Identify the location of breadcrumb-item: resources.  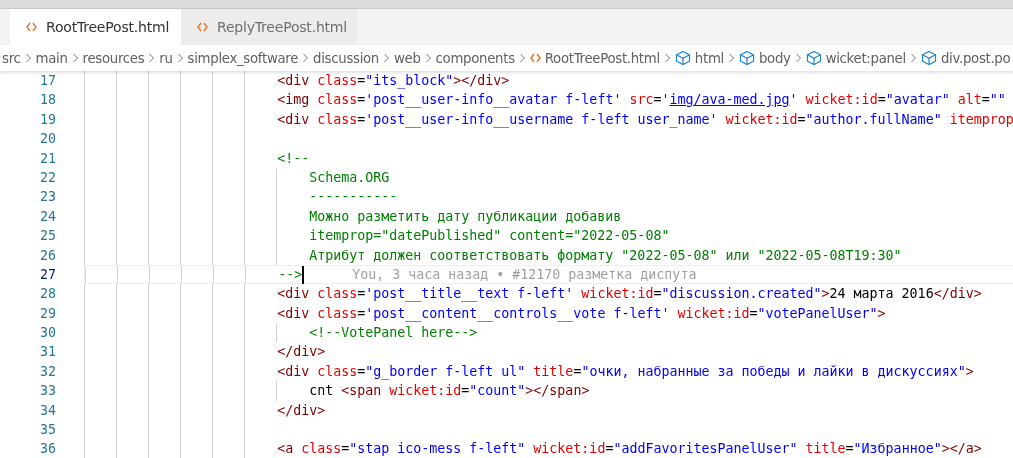
(113, 58).